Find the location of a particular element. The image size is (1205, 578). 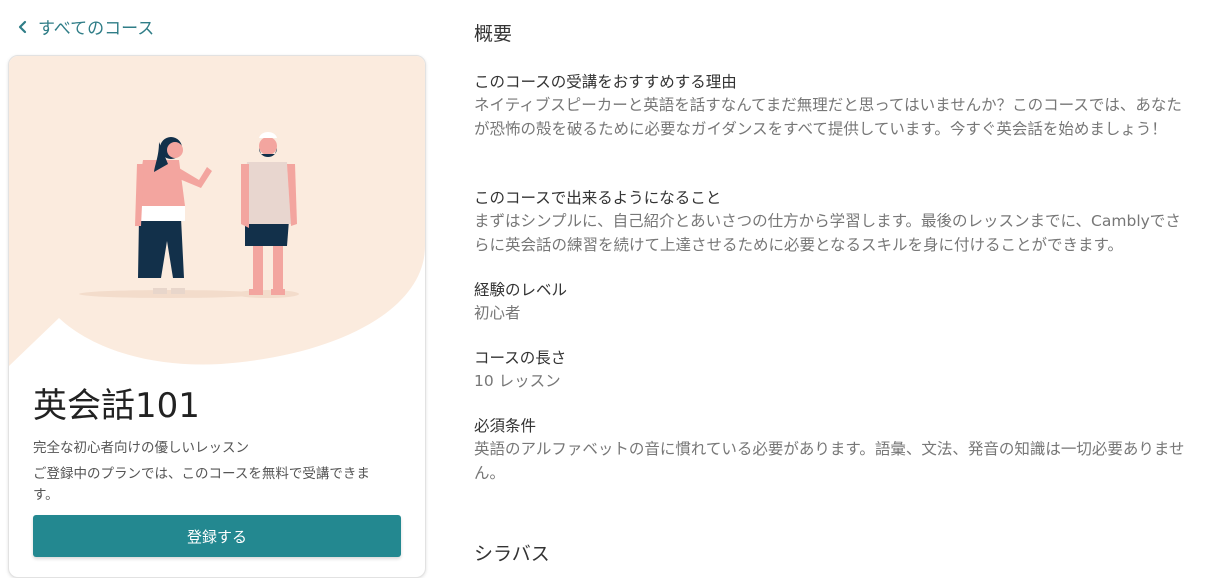

back-to-all-courses-link: すべてのコース is located at coordinates (84, 26).